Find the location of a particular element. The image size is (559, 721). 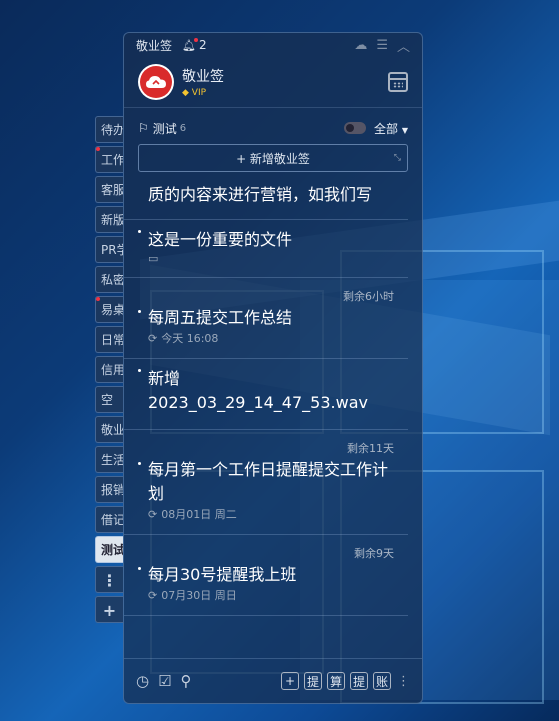

calc-button: 算 is located at coordinates (336, 681).